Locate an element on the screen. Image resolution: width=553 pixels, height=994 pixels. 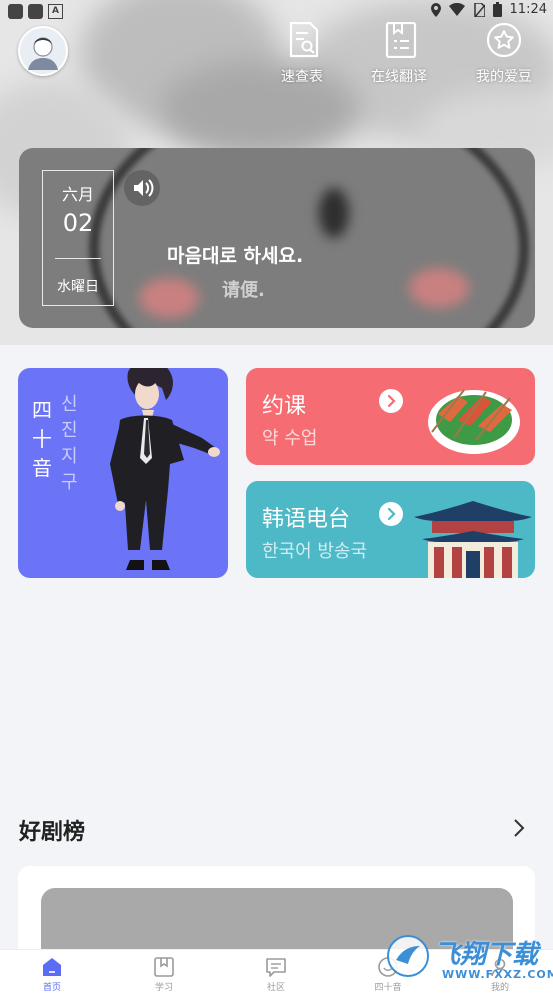
korean-radio-subtitle: 한국어 방송국 is located at coordinates (315, 551).